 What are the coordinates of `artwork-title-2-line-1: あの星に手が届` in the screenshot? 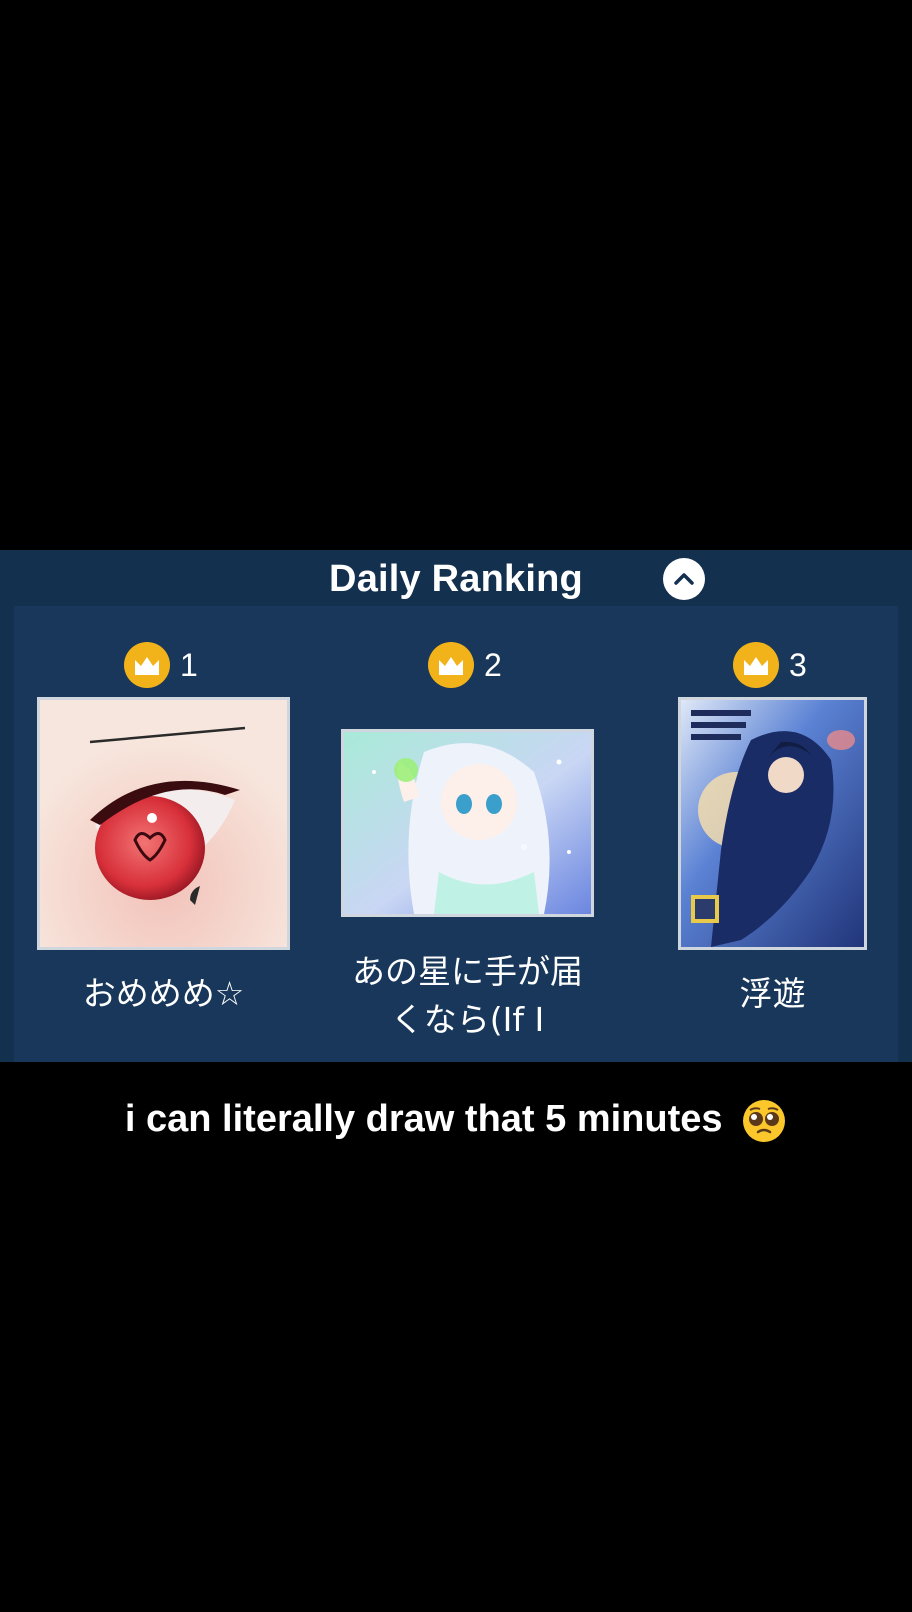 It's located at (467, 971).